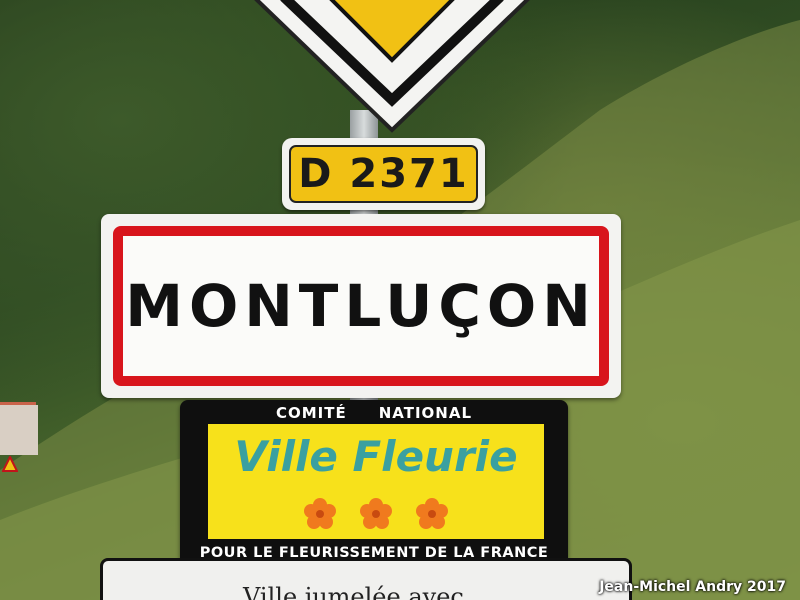 This screenshot has width=800, height=600. Describe the element at coordinates (10, 464) in the screenshot. I see `warning-sign-icon` at that location.